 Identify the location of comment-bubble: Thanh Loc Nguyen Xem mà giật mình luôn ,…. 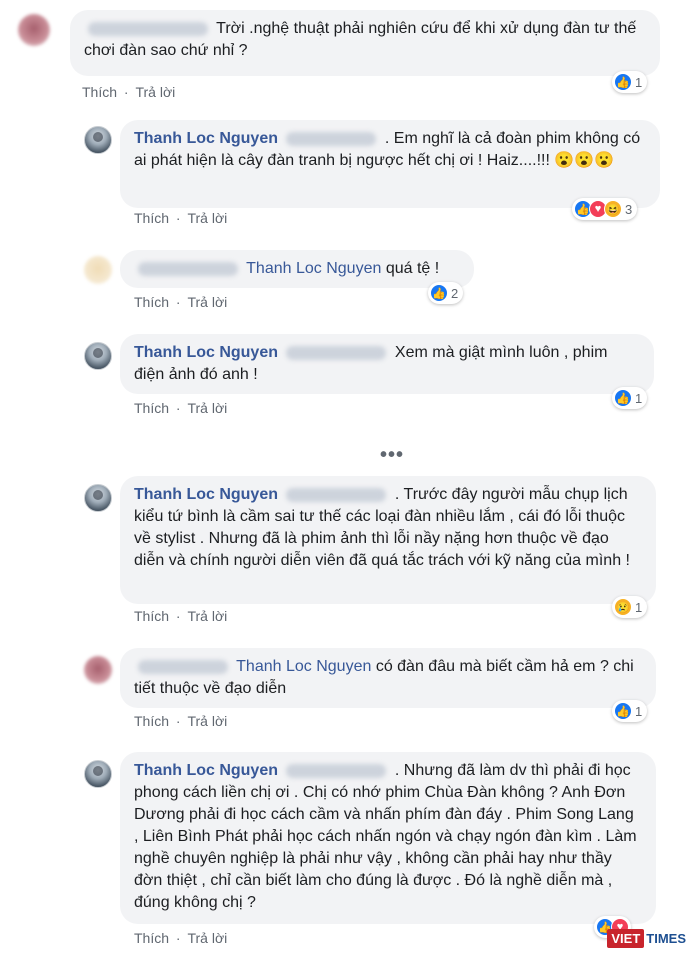
(387, 364).